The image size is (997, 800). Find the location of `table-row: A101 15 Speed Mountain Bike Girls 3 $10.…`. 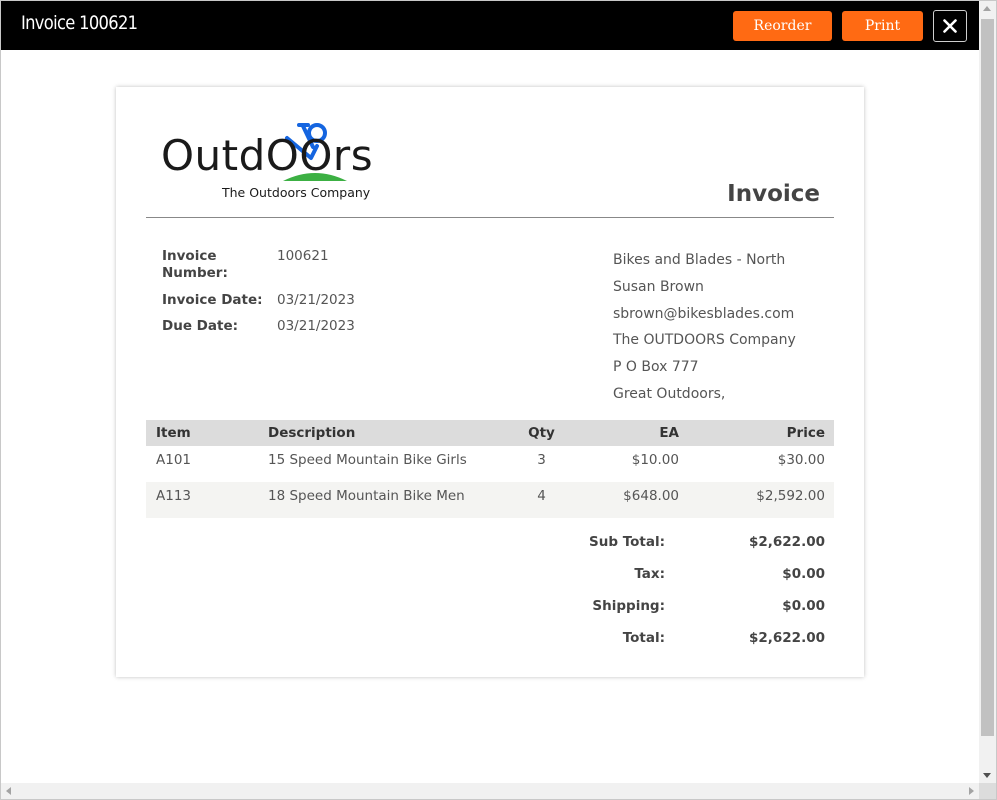

table-row: A101 15 Speed Mountain Bike Girls 3 $10.… is located at coordinates (490, 464).